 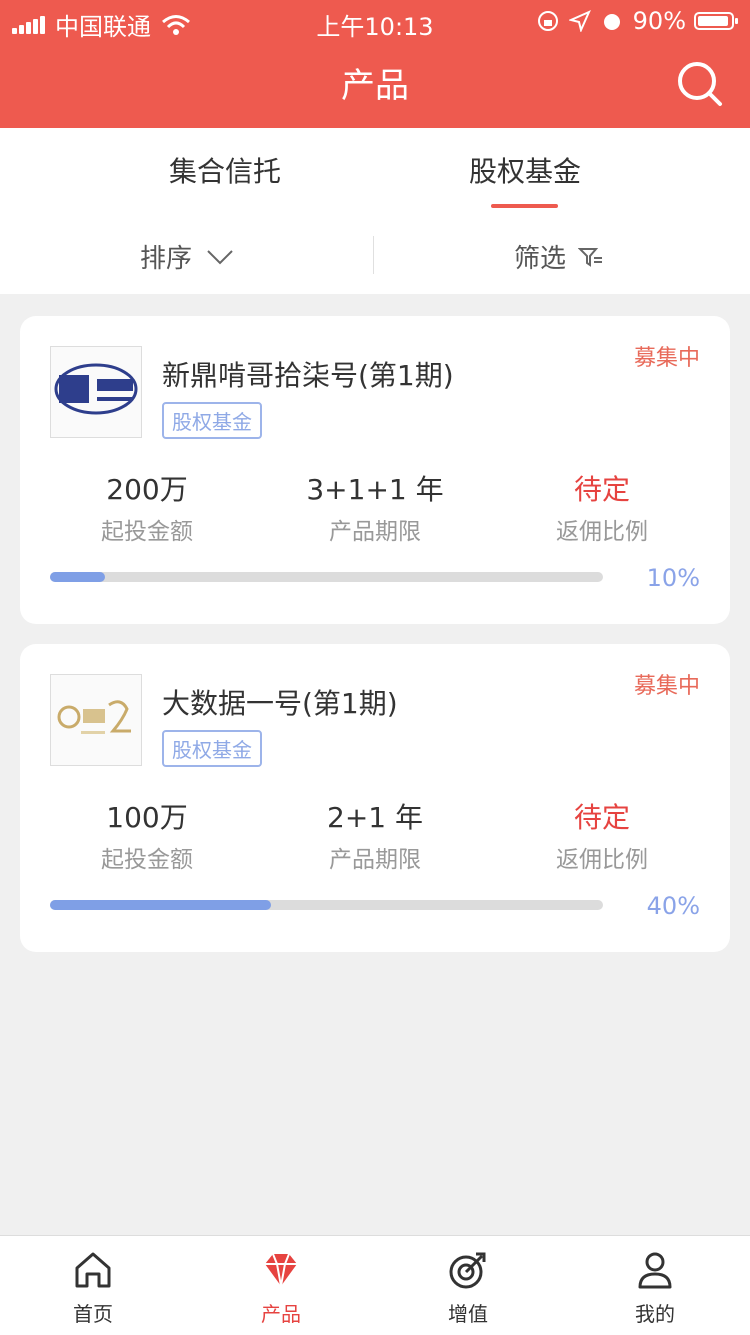 What do you see at coordinates (375, 20) in the screenshot?
I see `status-bar: 中国联通 上午10:13 90%` at bounding box center [375, 20].